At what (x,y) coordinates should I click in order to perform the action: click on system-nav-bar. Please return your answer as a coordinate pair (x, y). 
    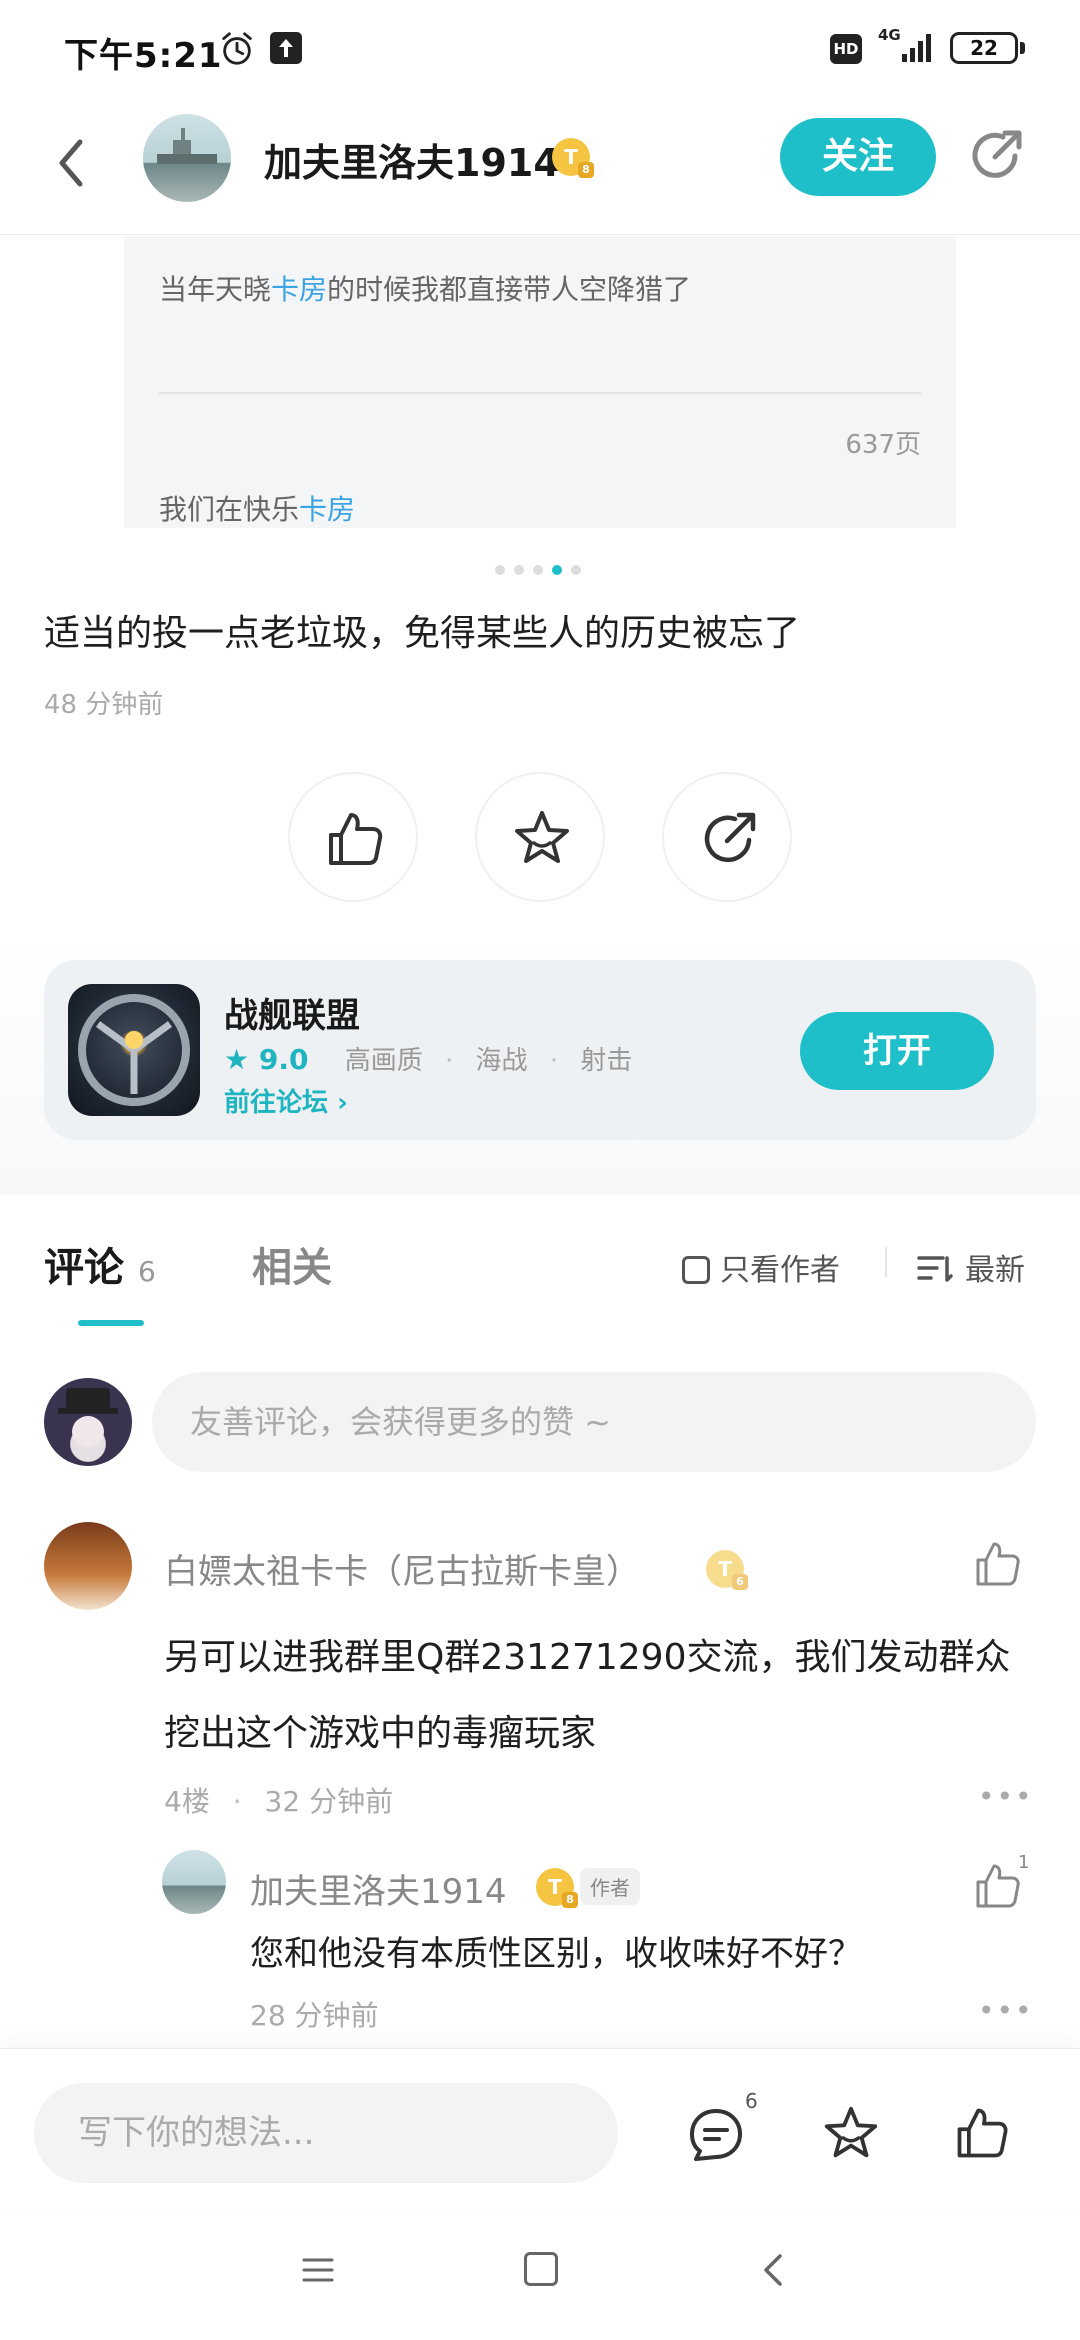
    Looking at the image, I should click on (540, 2275).